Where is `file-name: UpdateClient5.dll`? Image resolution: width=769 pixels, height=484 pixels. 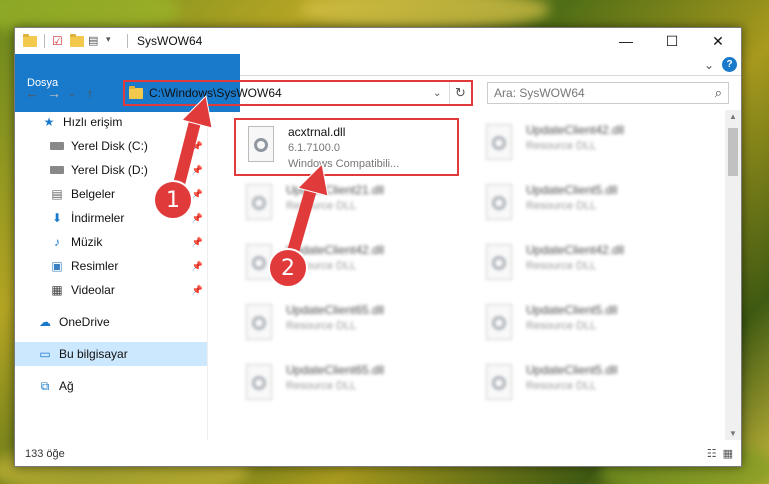 file-name: UpdateClient5.dll is located at coordinates (572, 310).